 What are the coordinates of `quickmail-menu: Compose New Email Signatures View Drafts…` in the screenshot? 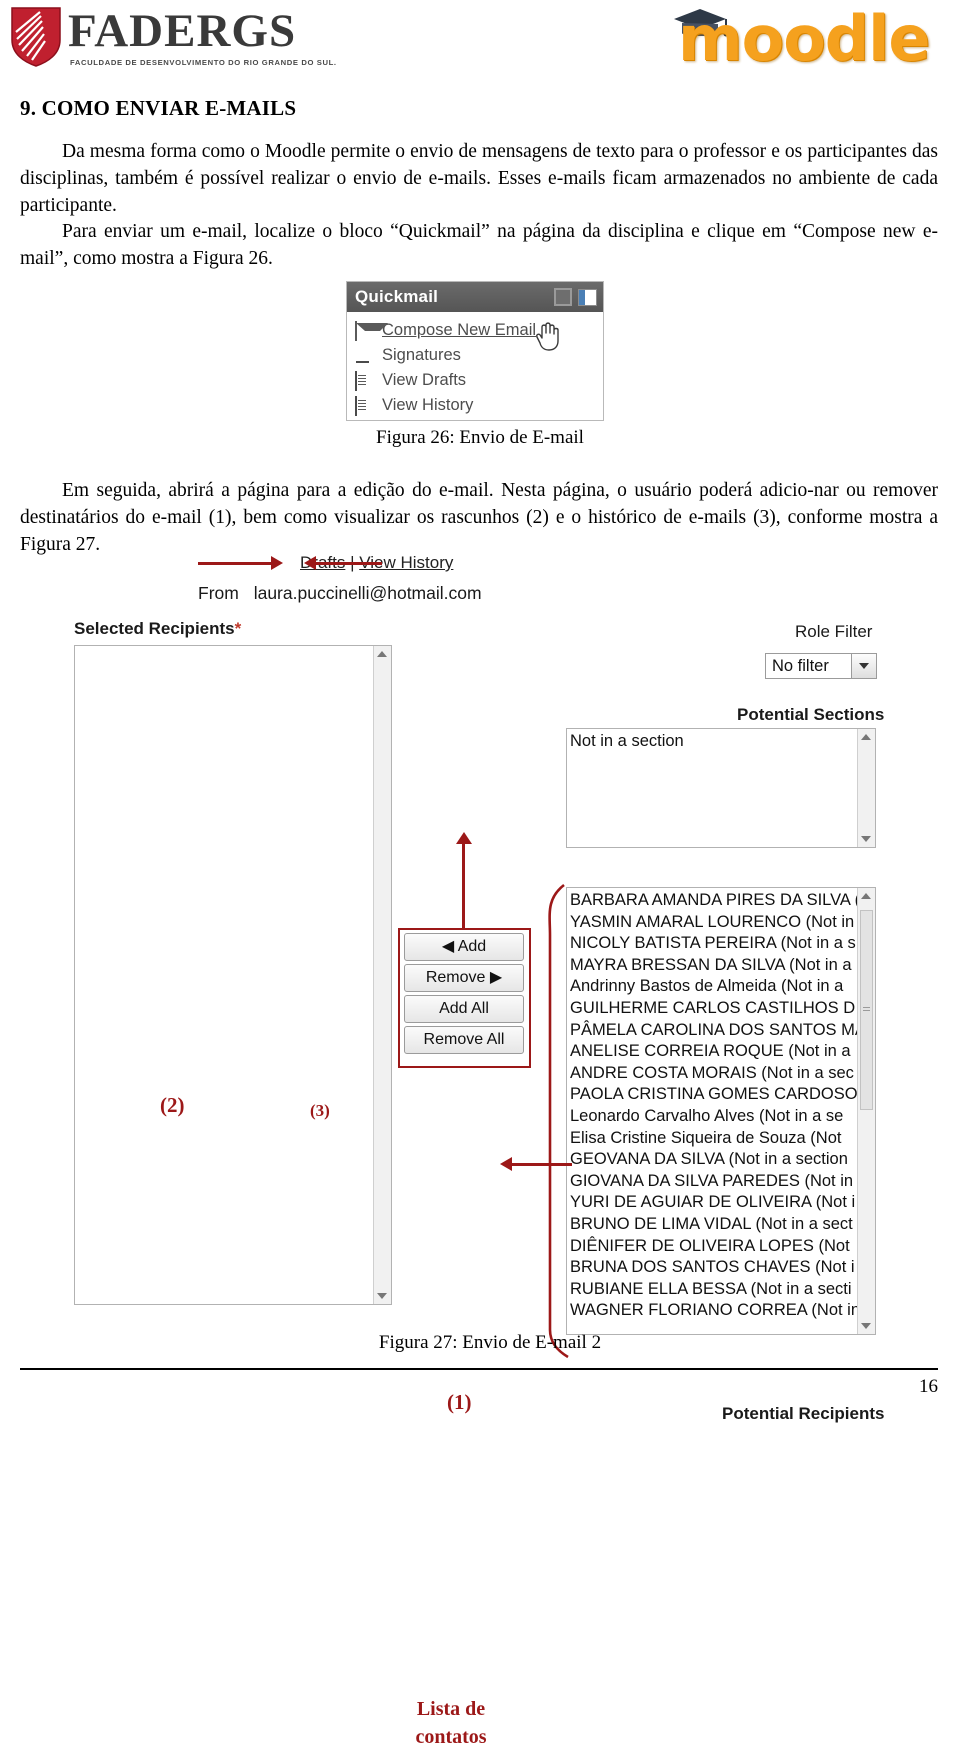 It's located at (475, 365).